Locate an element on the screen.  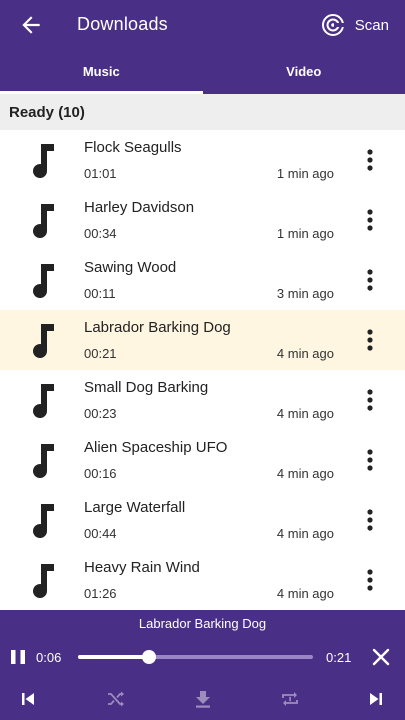
seek-bar is located at coordinates (195, 657).